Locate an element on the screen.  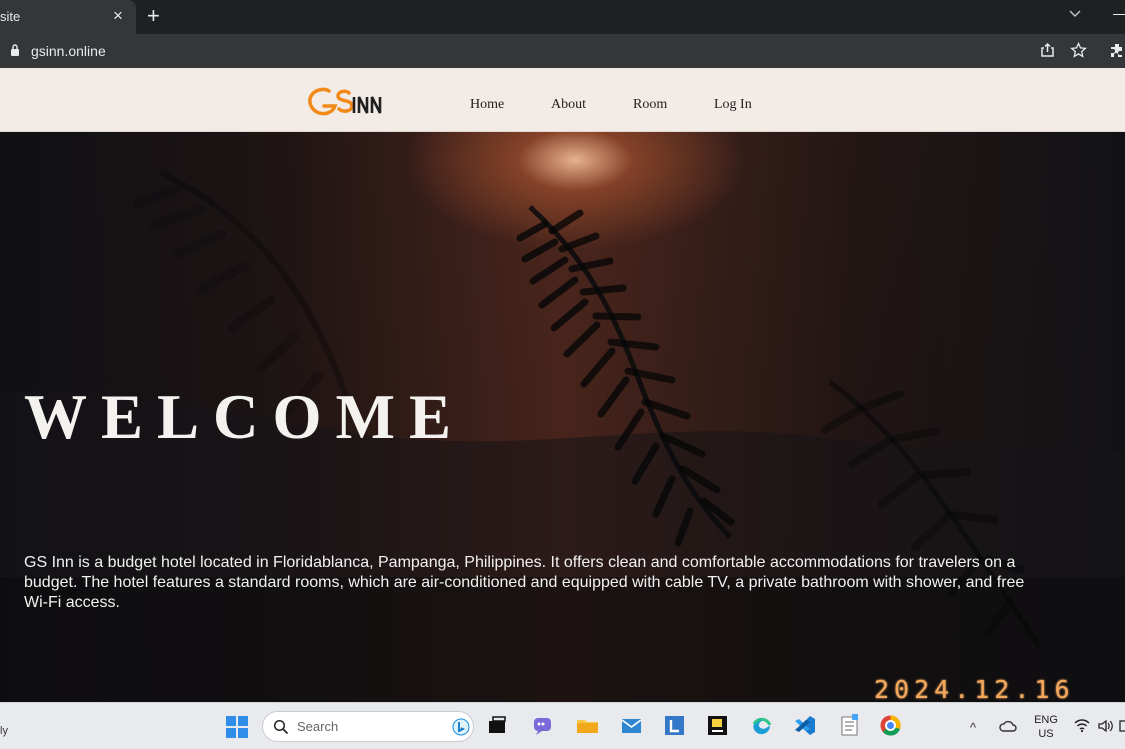
chrome-icon is located at coordinates (890, 725).